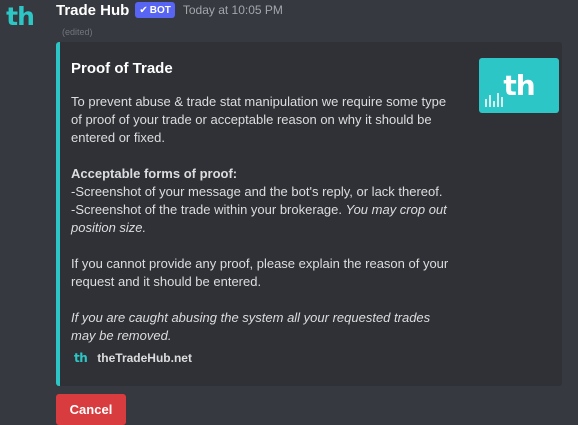 The height and width of the screenshot is (425, 578). What do you see at coordinates (91, 409) in the screenshot?
I see `cancel-button: Cancel` at bounding box center [91, 409].